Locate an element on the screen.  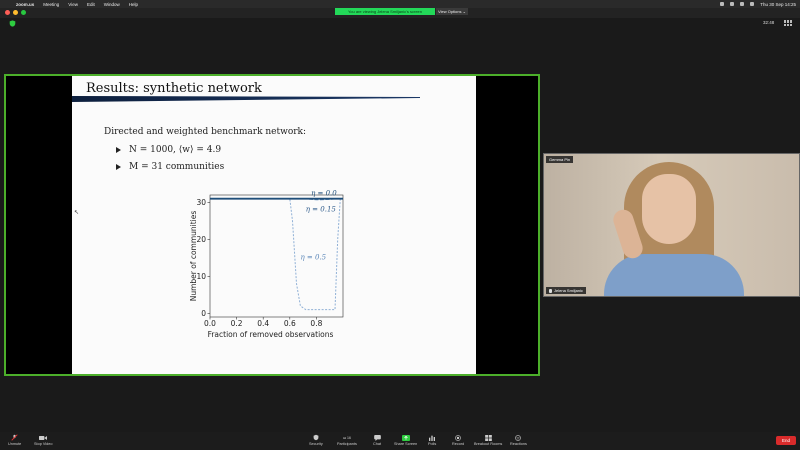
share-screen-button: Share Screen is located at coordinates (405, 440).